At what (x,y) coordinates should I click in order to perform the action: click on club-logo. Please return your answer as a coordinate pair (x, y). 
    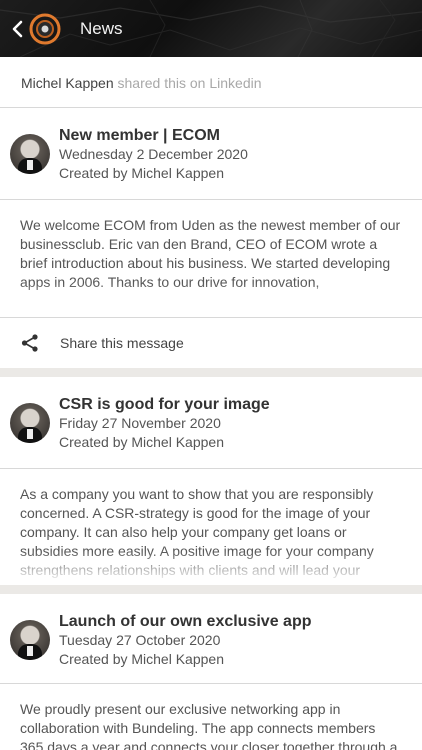
    Looking at the image, I should click on (45, 29).